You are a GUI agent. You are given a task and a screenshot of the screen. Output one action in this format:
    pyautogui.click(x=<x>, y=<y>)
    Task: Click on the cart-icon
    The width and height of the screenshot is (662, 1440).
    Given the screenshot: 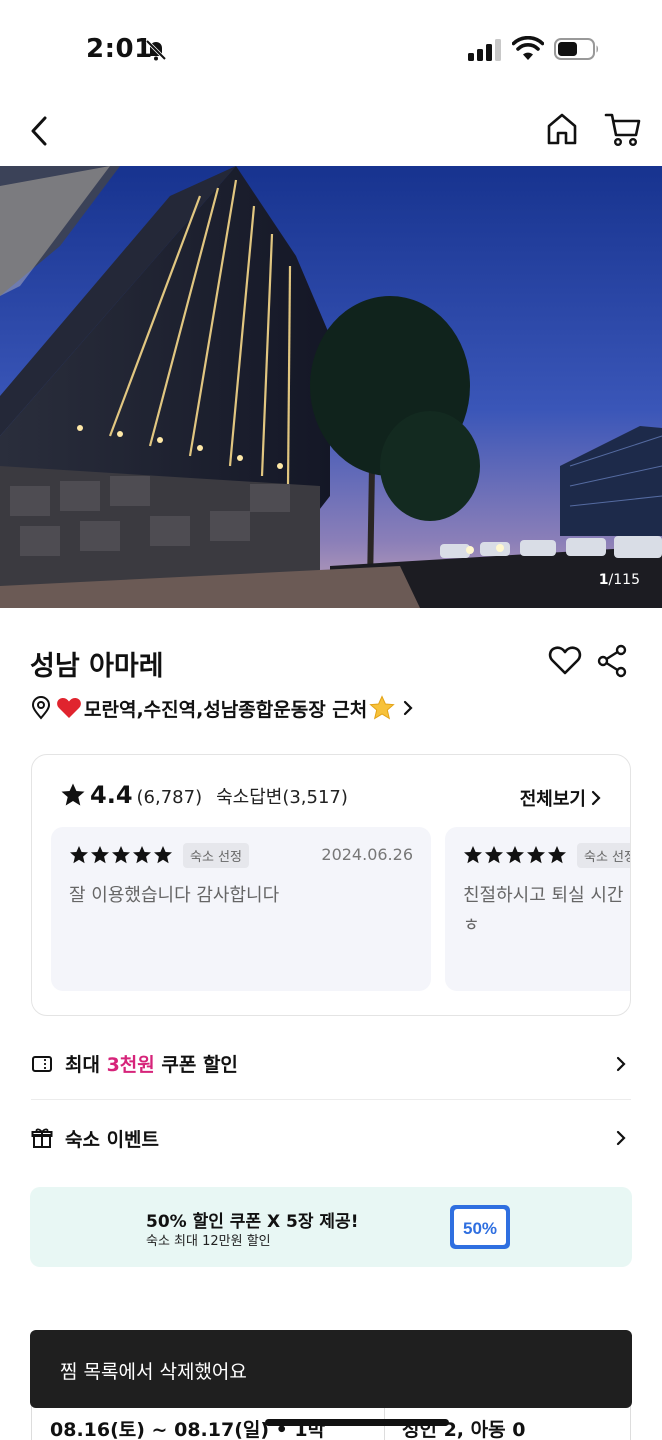 What is the action you would take?
    pyautogui.click(x=623, y=129)
    